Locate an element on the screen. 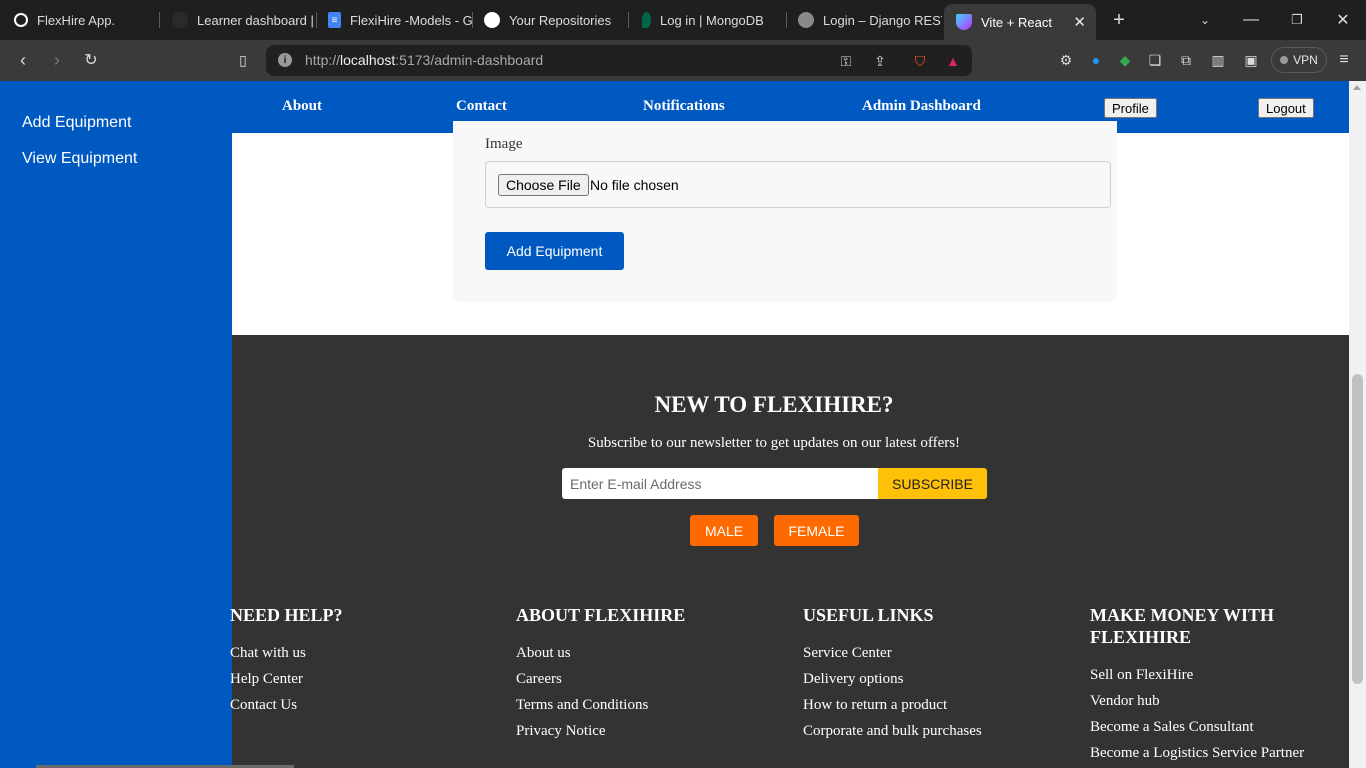  tab-separator is located at coordinates (628, 20).